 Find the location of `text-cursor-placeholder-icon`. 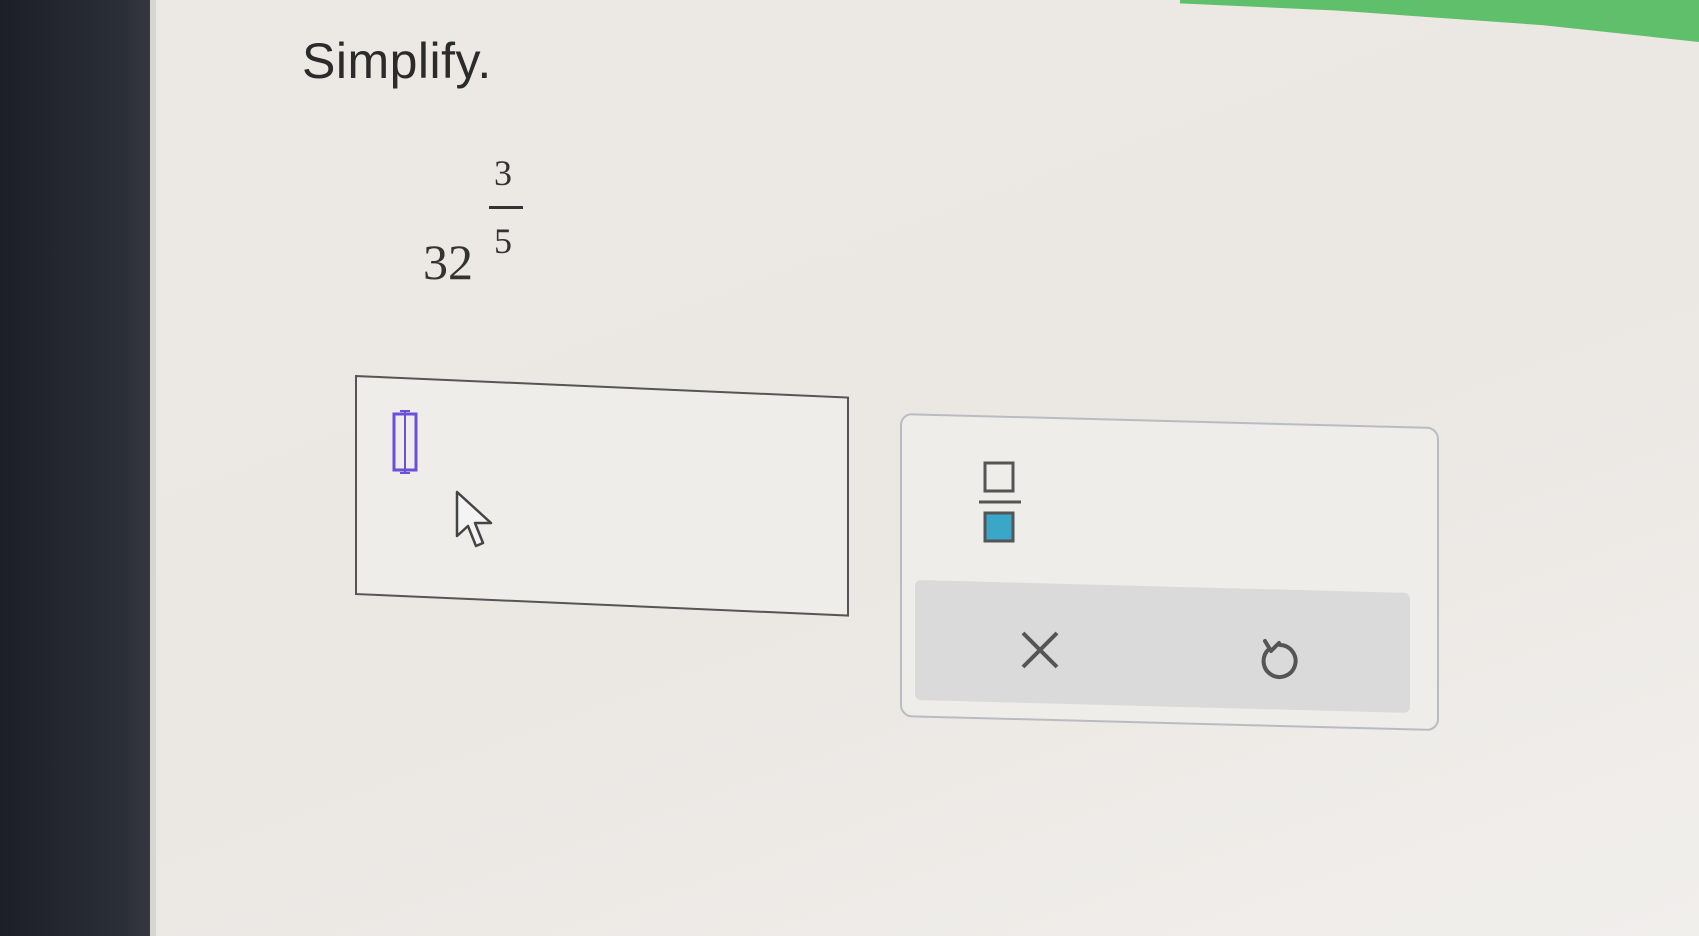

text-cursor-placeholder-icon is located at coordinates (405, 442).